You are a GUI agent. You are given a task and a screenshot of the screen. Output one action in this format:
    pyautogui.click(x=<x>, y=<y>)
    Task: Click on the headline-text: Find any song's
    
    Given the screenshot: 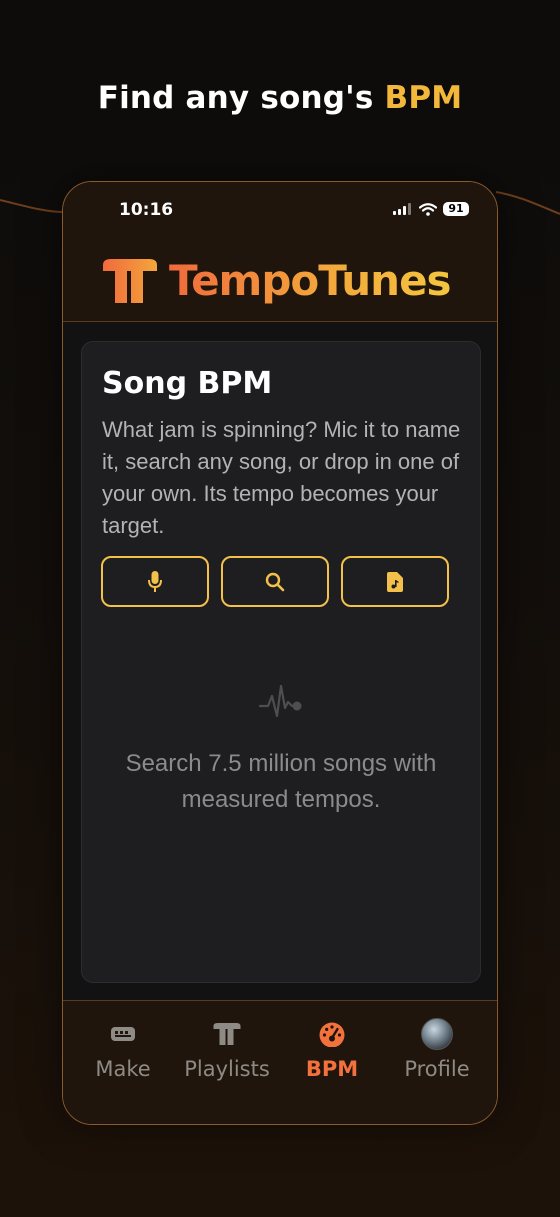 What is the action you would take?
    pyautogui.click(x=241, y=98)
    